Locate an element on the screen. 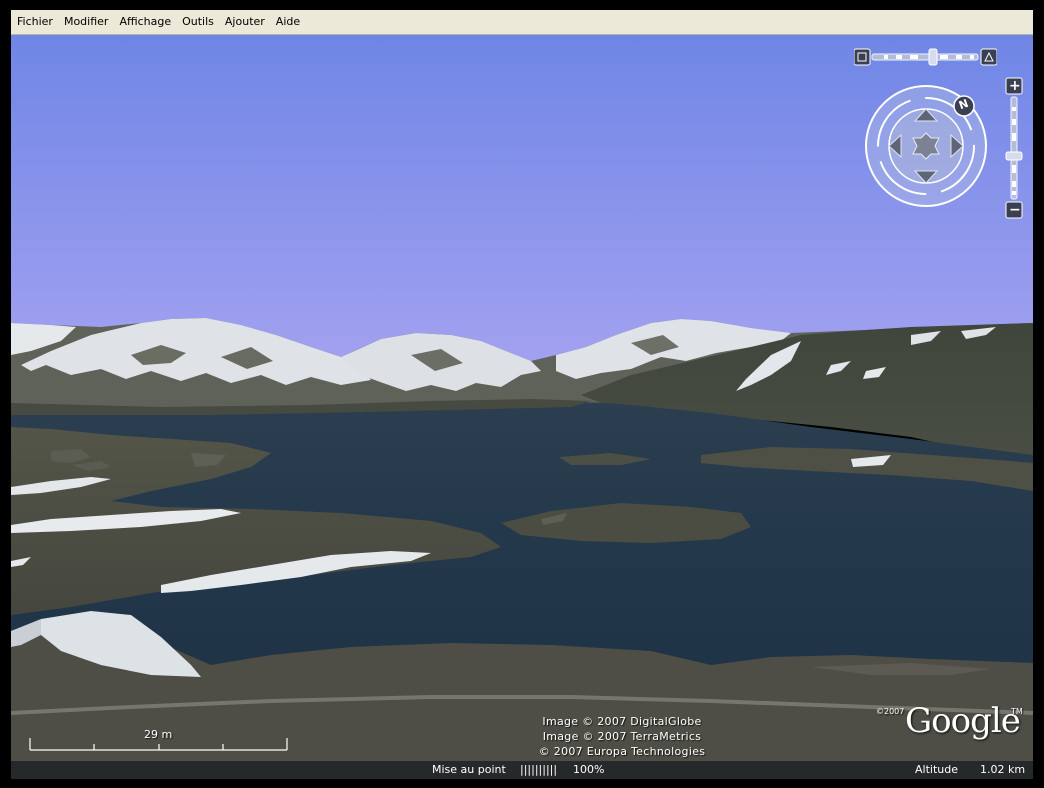 Image resolution: width=1044 pixels, height=788 pixels. streaming-progress: |||||||||| is located at coordinates (539, 769).